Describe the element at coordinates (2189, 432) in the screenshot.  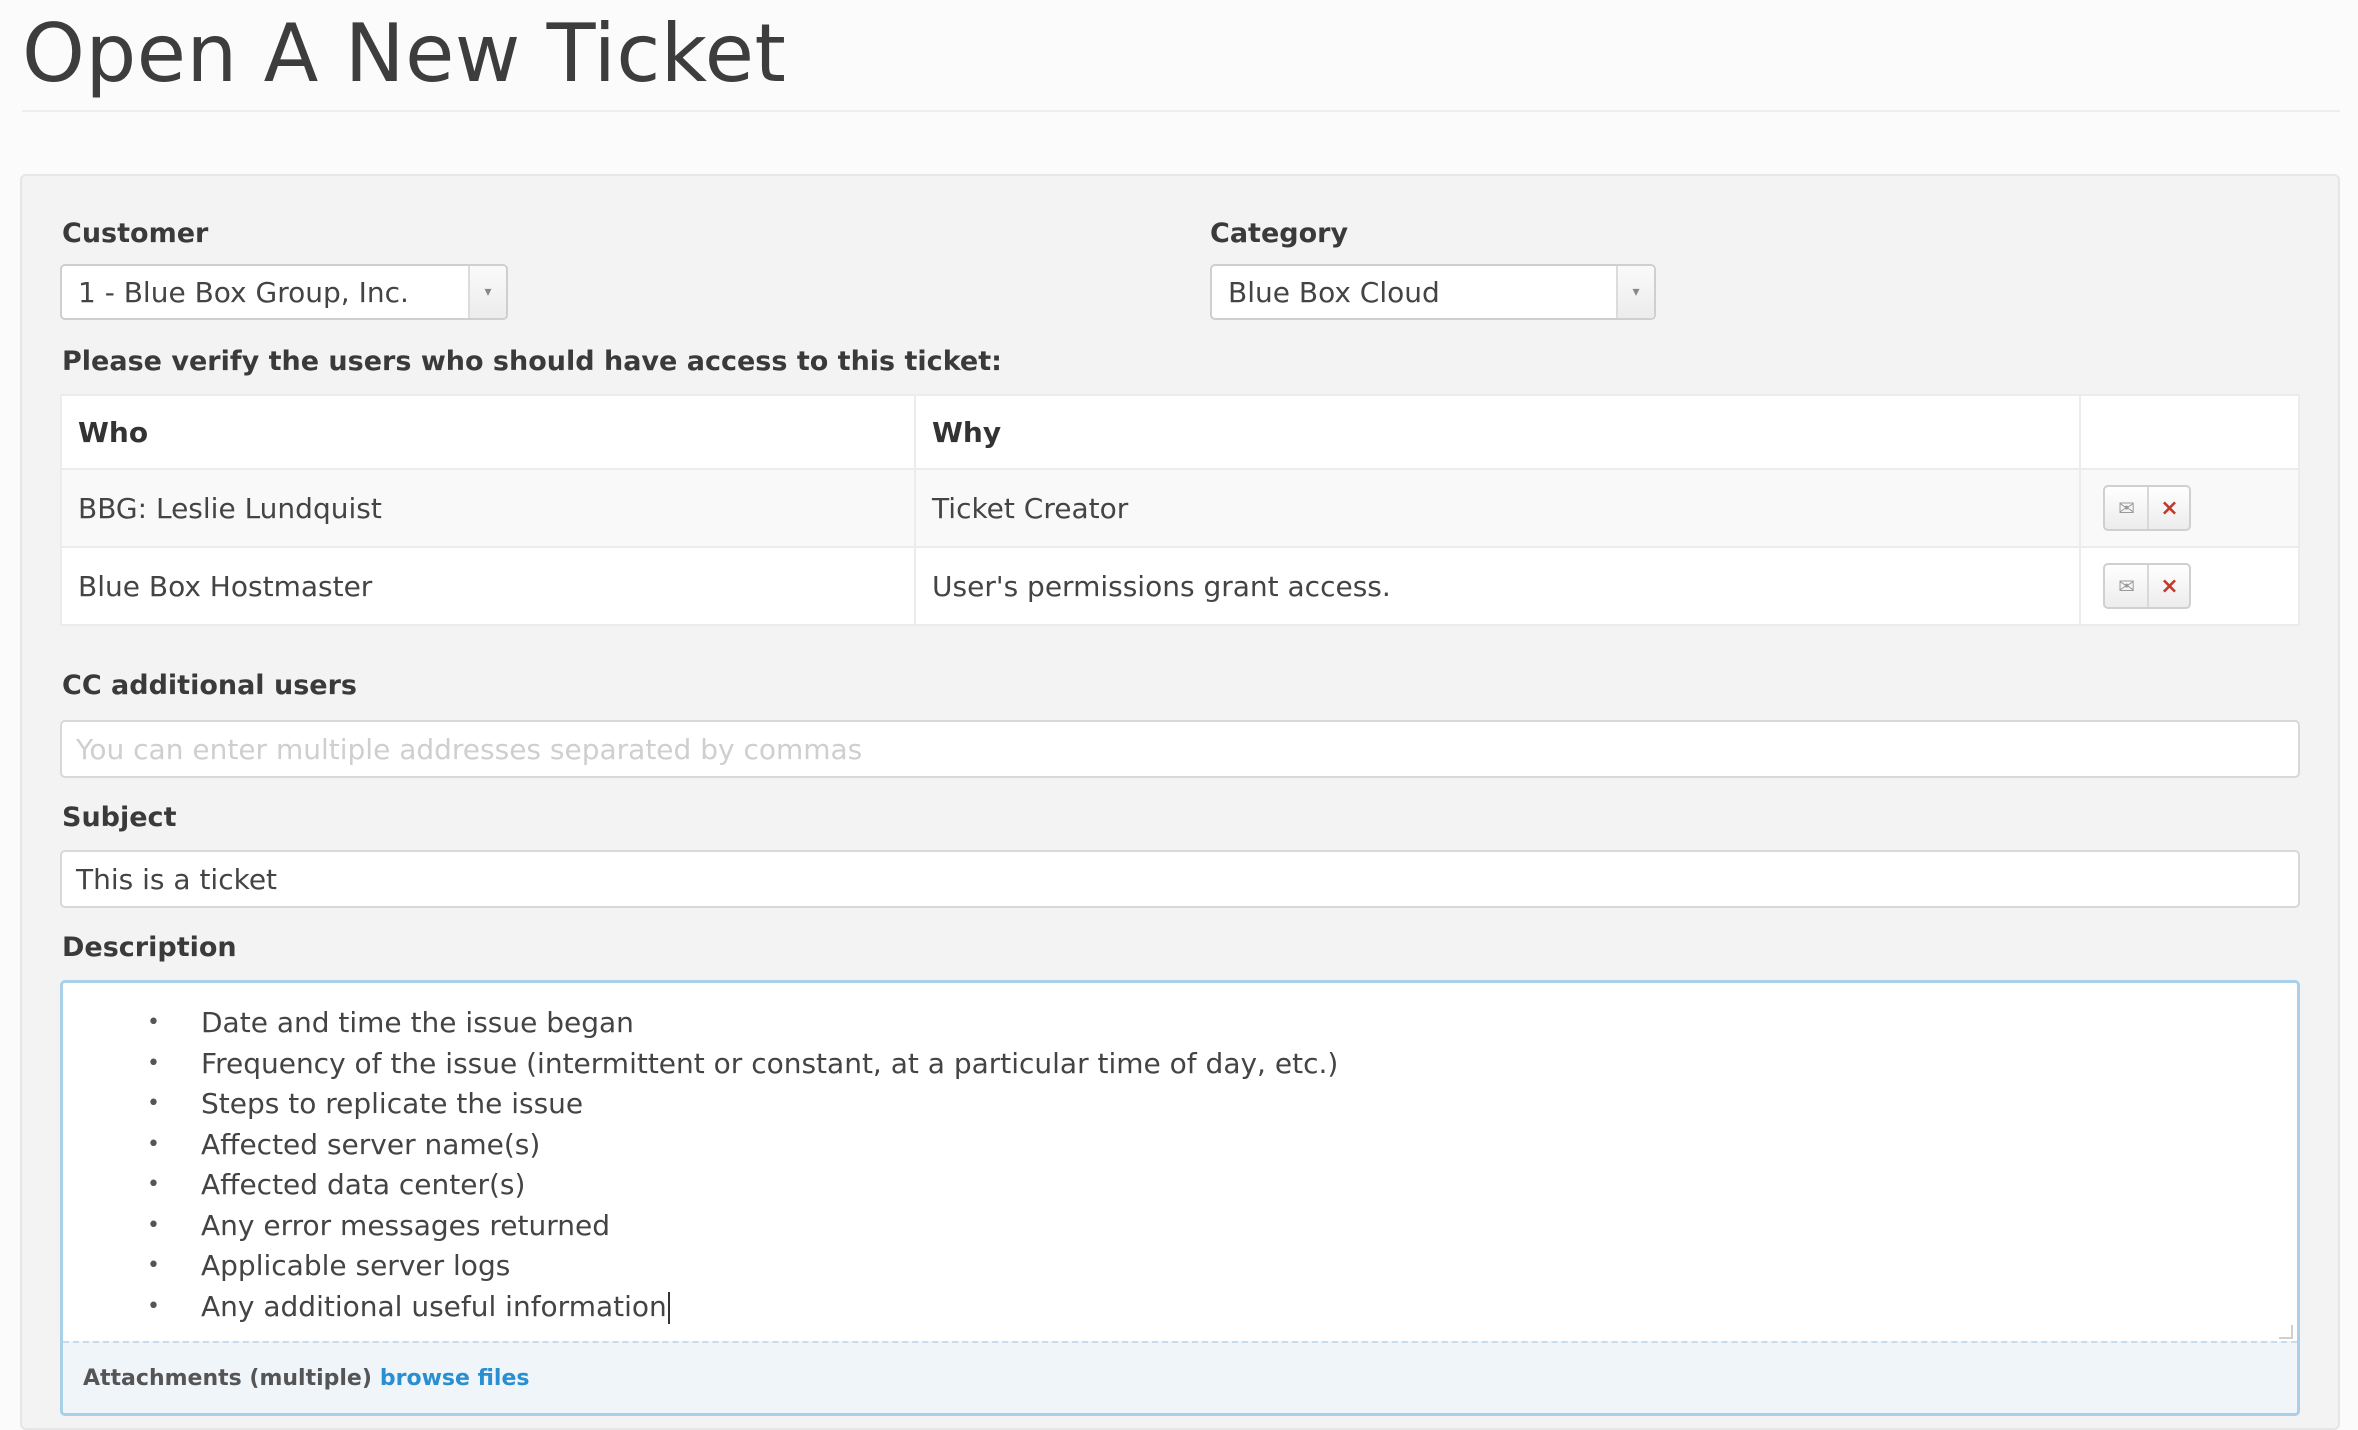
I see `column-header-actions` at that location.